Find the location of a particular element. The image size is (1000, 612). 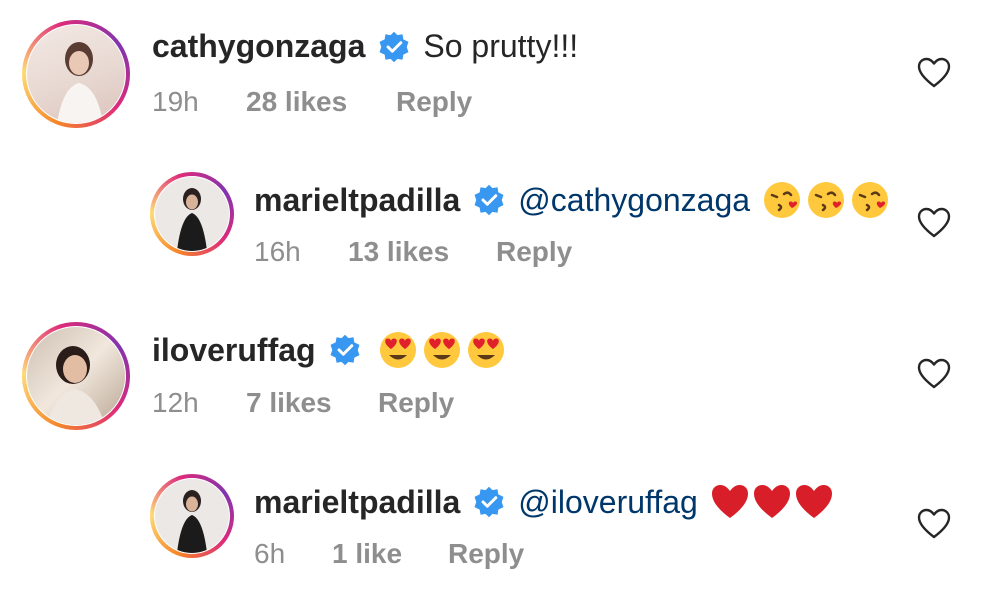

comment-likes: 7 likes is located at coordinates (312, 403).